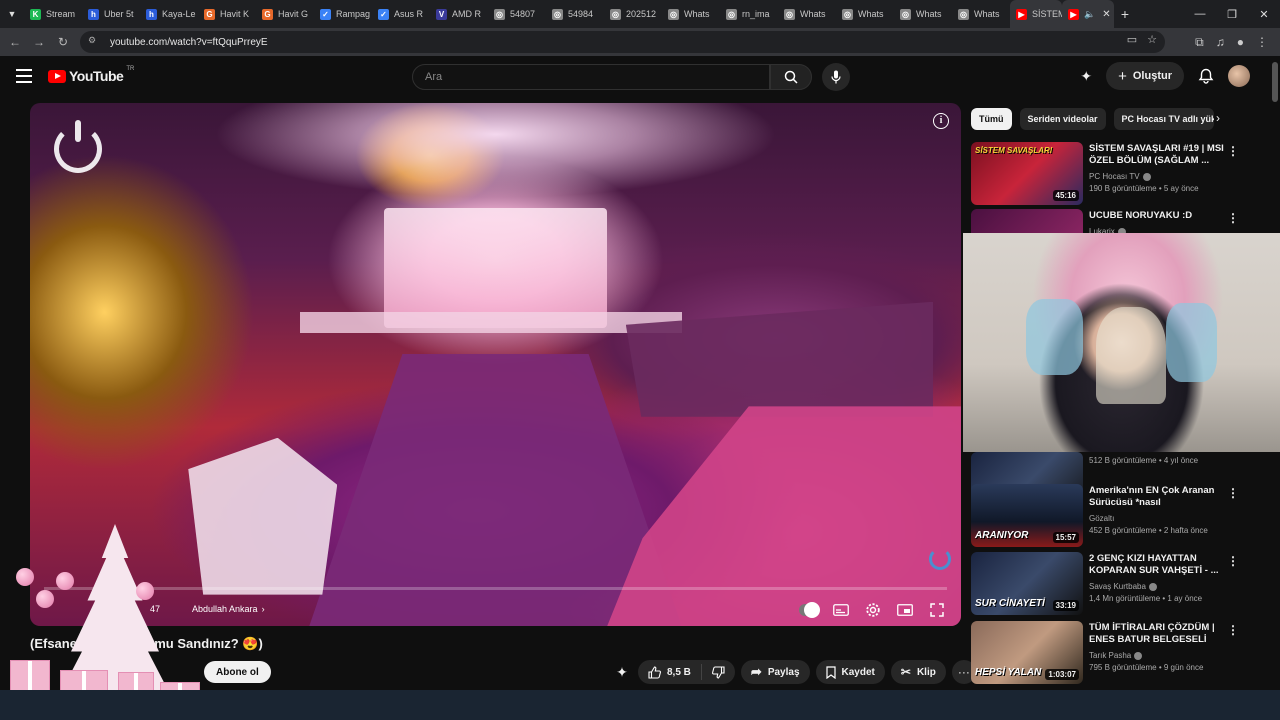 This screenshot has width=1280, height=720. I want to click on info-icon: i, so click(941, 121).